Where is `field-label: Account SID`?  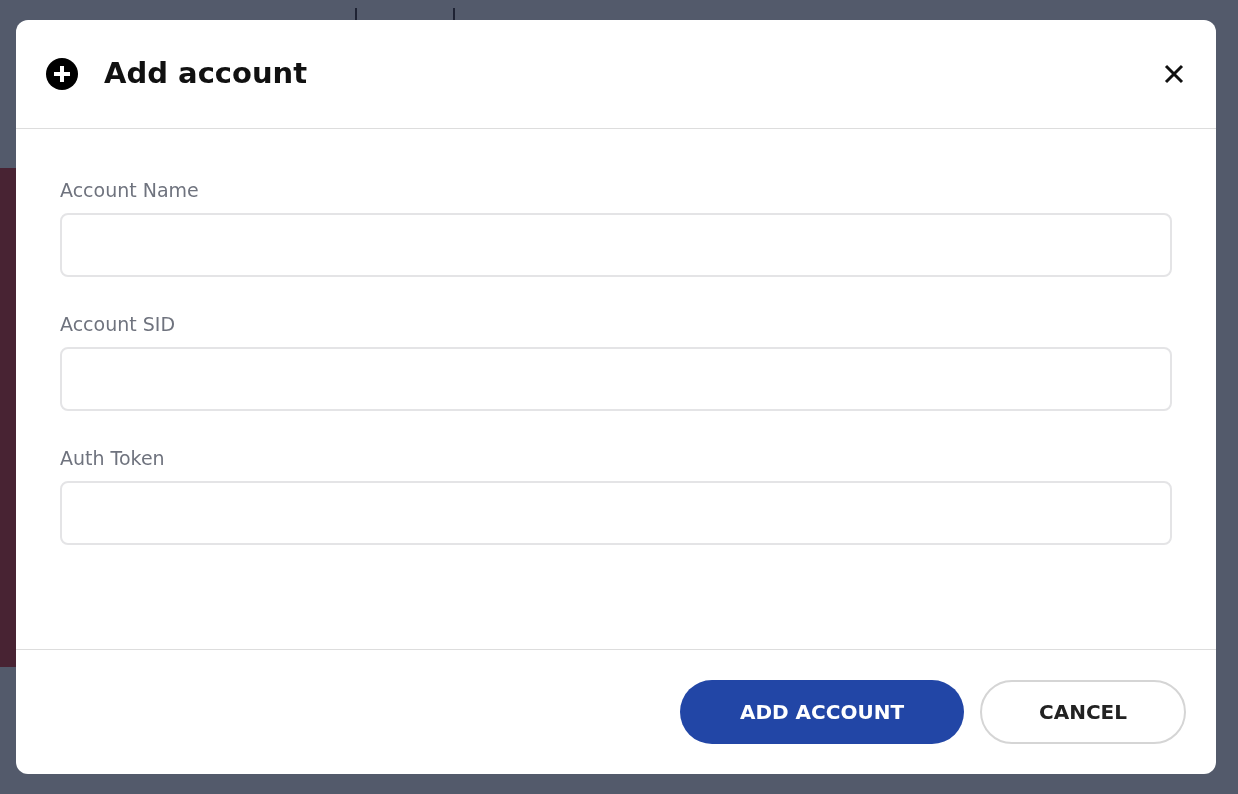 field-label: Account SID is located at coordinates (118, 324).